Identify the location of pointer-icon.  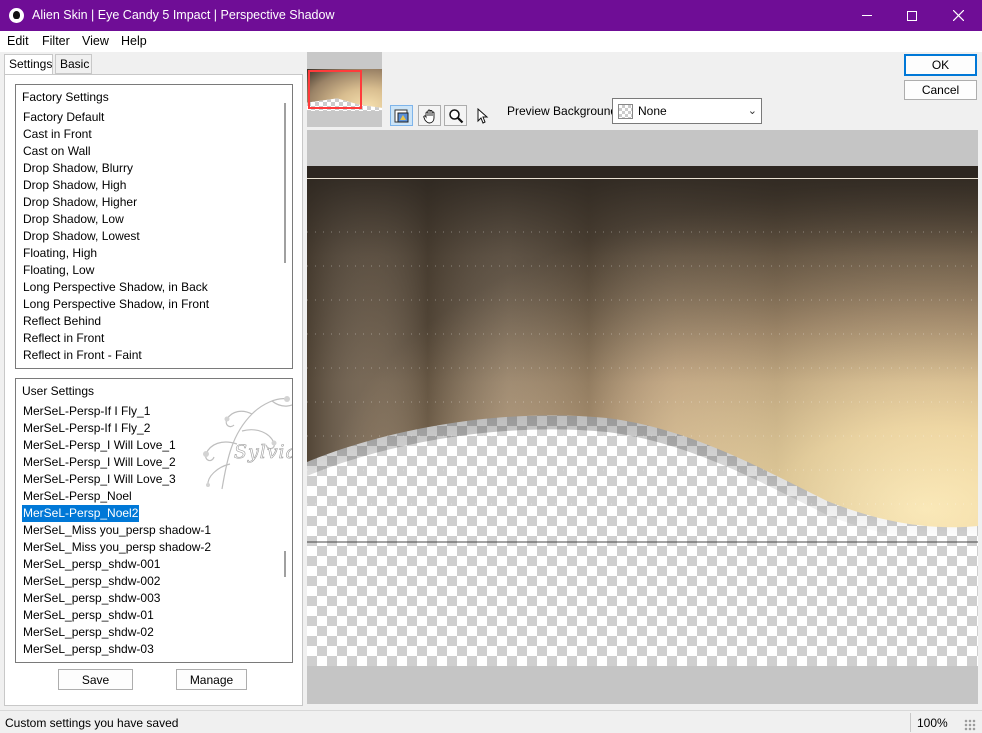
(482, 115).